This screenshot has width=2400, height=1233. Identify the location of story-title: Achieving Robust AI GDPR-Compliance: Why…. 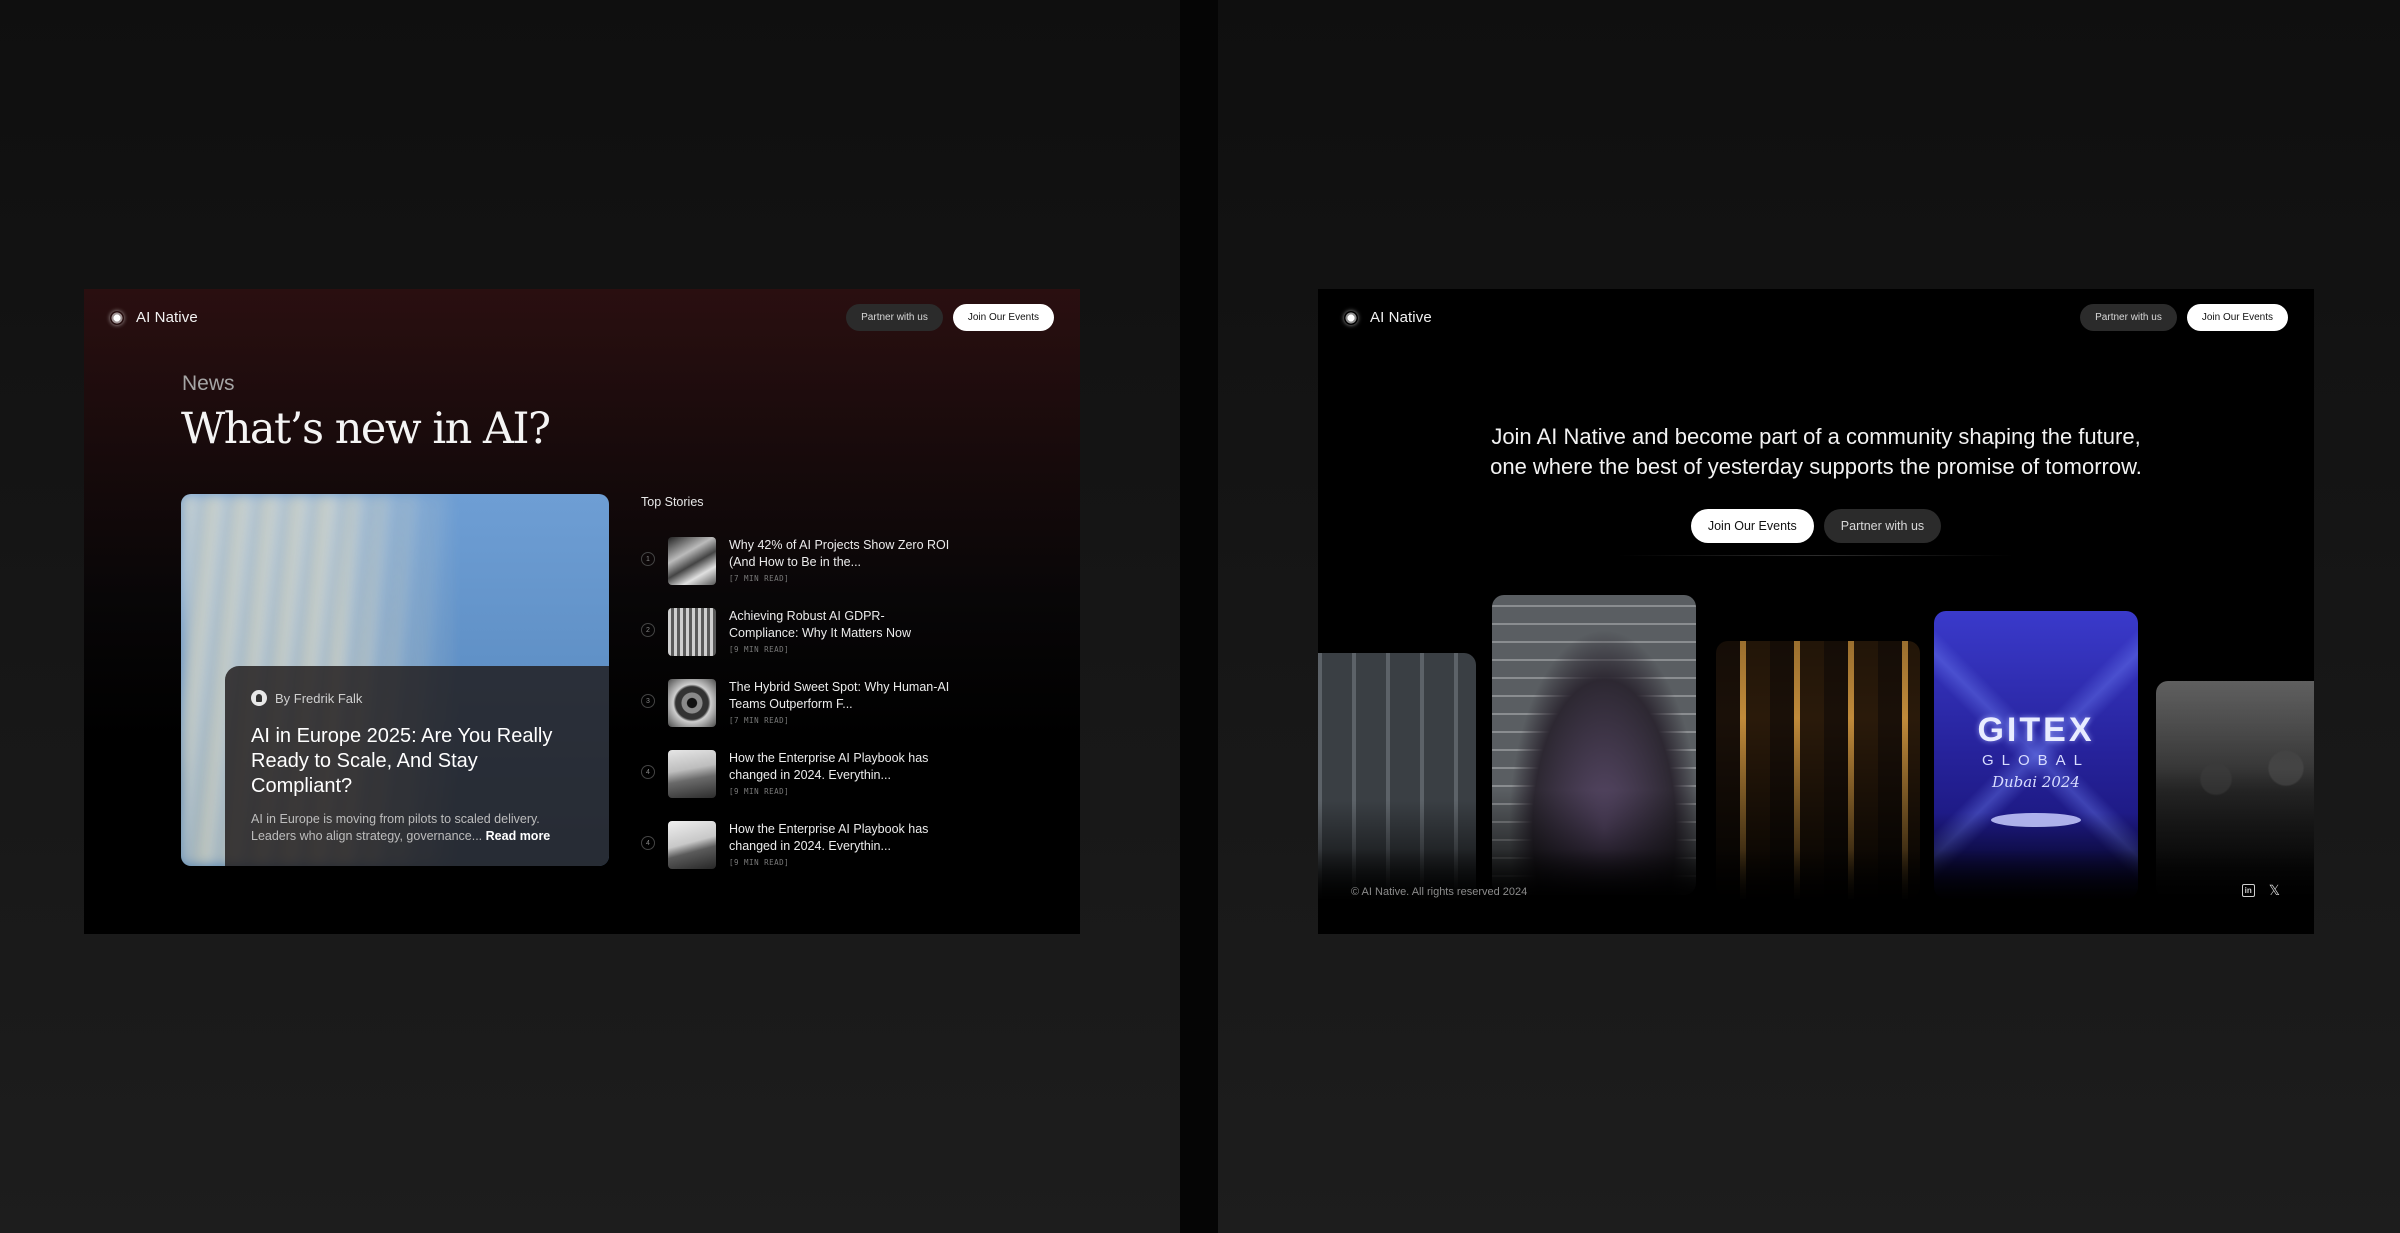
(840, 625).